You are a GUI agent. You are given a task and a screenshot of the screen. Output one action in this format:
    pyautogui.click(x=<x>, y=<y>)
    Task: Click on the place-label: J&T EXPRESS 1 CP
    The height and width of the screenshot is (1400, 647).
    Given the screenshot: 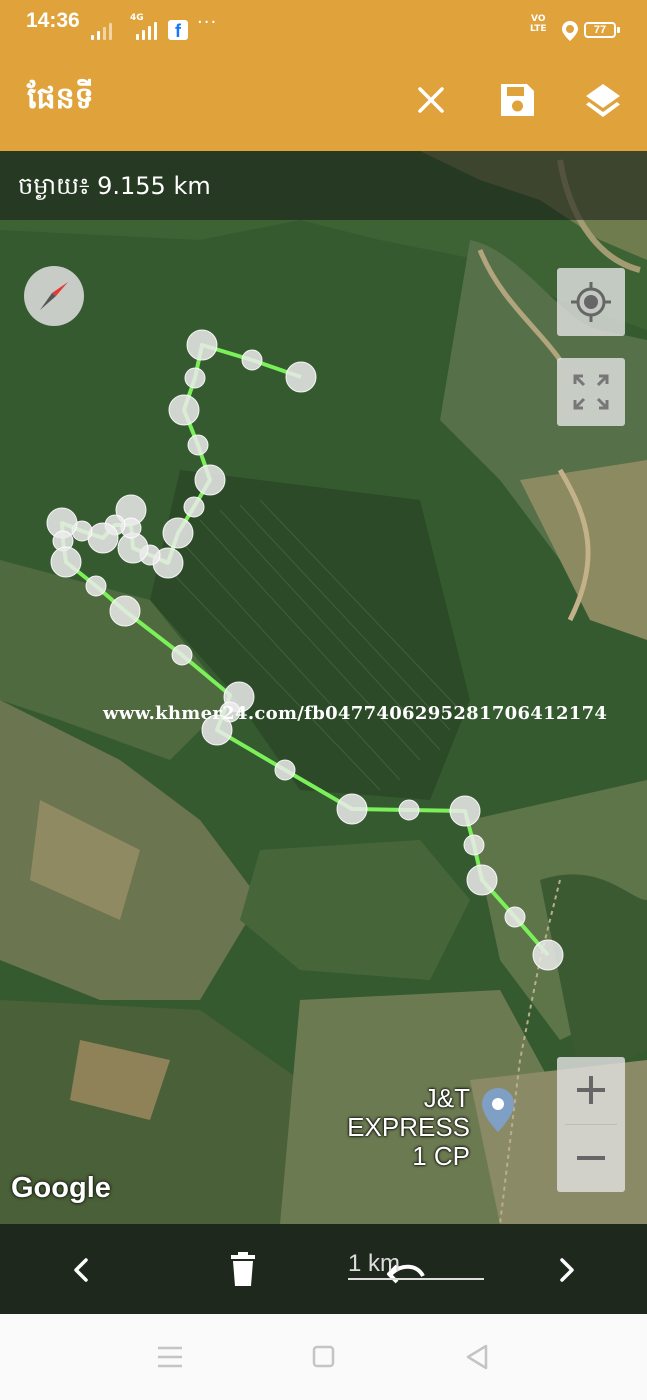 What is the action you would take?
    pyautogui.click(x=385, y=1127)
    